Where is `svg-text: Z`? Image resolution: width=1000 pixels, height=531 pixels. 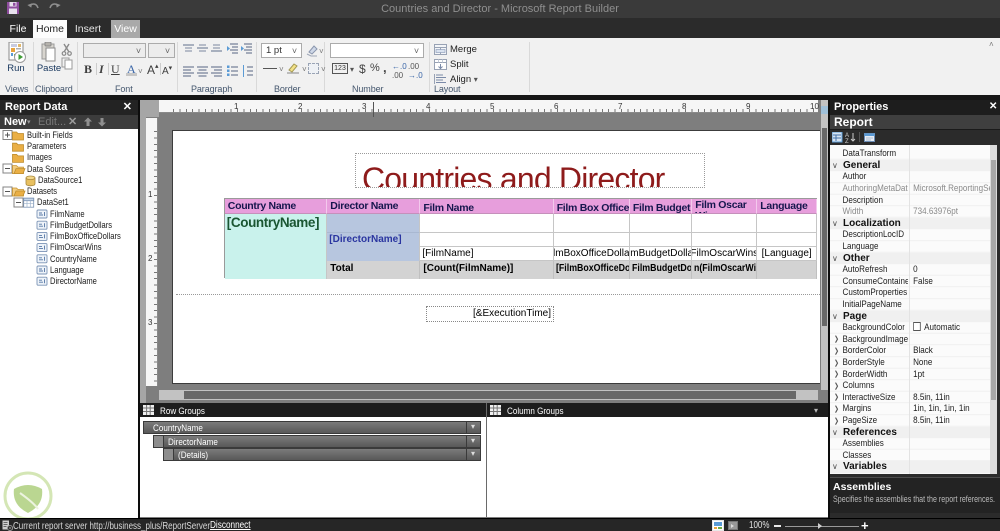 svg-text: Z is located at coordinates (847, 141).